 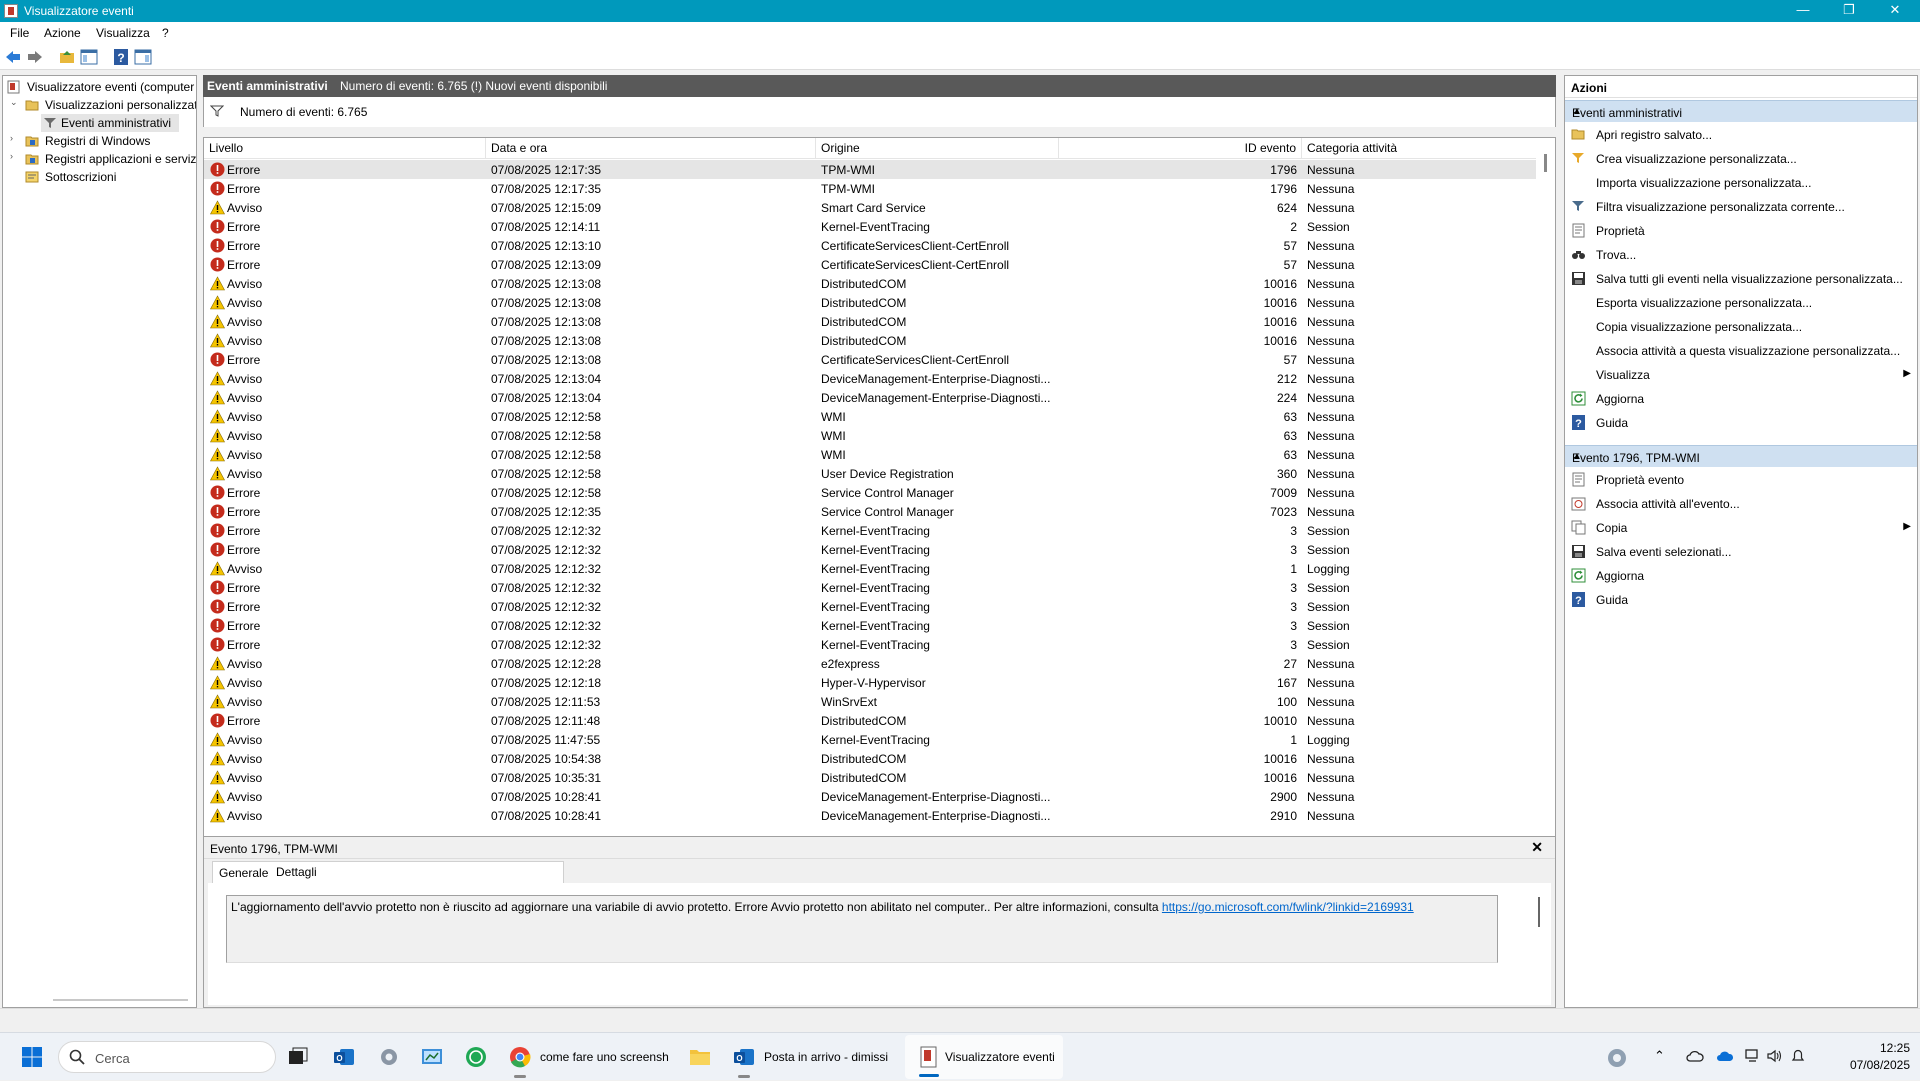 What do you see at coordinates (1741, 399) in the screenshot?
I see `action-item: Aggiorna` at bounding box center [1741, 399].